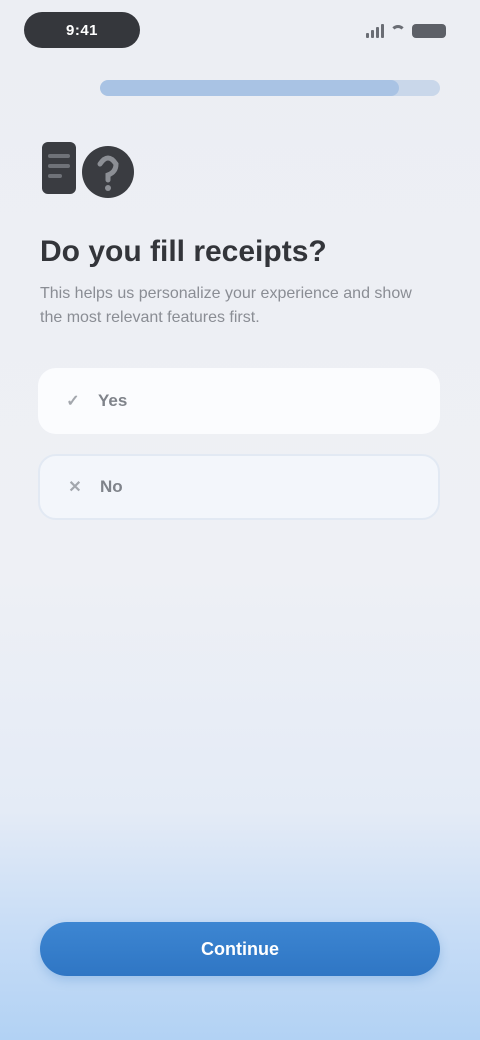 This screenshot has width=480, height=1040. What do you see at coordinates (111, 486) in the screenshot?
I see `option-no-label: No` at bounding box center [111, 486].